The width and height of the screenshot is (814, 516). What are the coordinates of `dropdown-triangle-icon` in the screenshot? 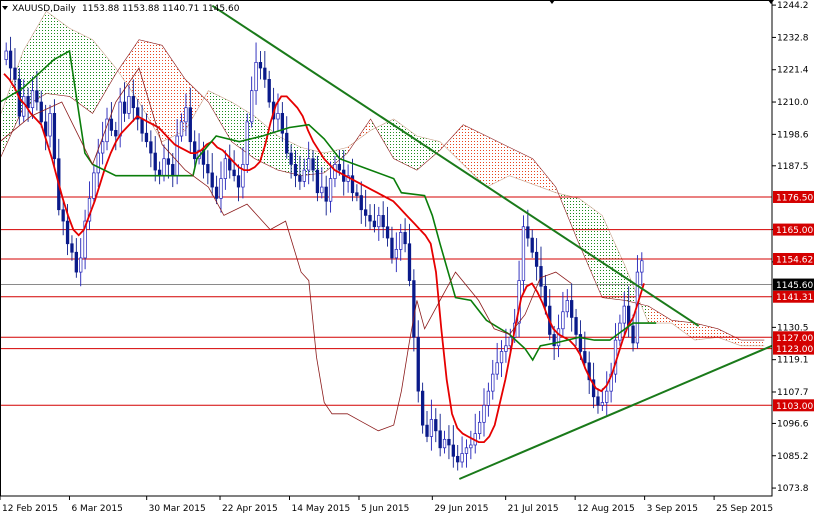 It's located at (5, 8).